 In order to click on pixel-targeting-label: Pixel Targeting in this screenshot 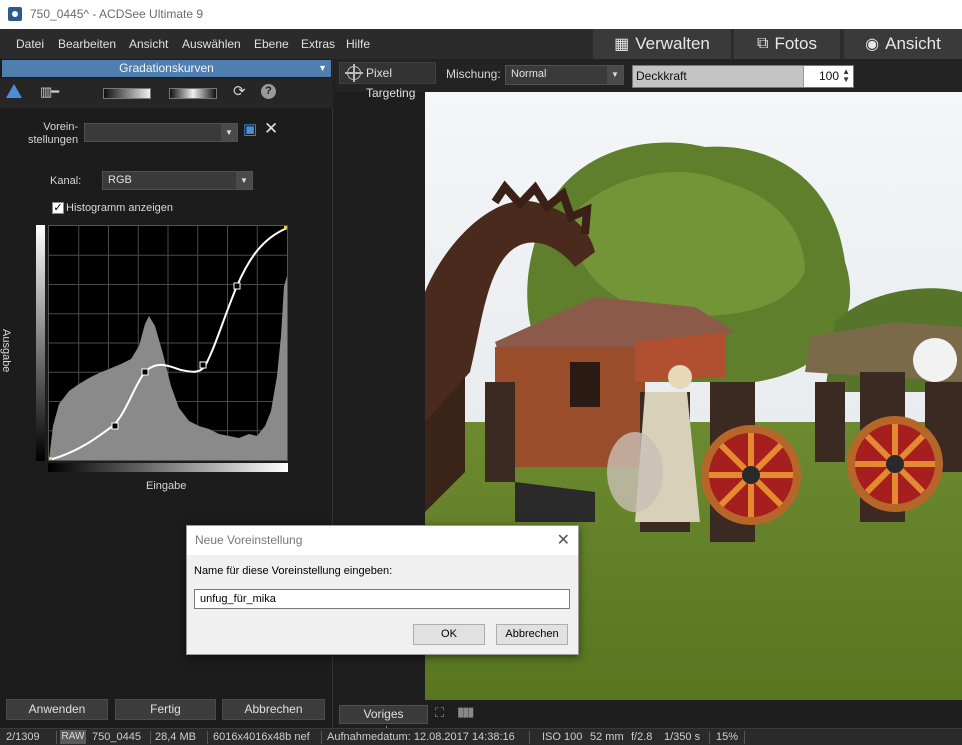, I will do `click(391, 83)`.